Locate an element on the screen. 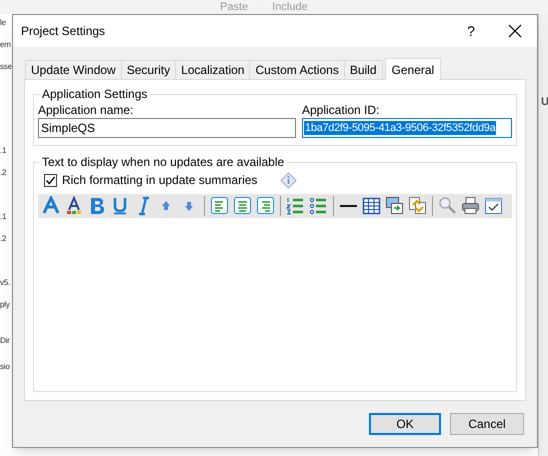 The image size is (548, 456). bullet-list-icon is located at coordinates (318, 206).